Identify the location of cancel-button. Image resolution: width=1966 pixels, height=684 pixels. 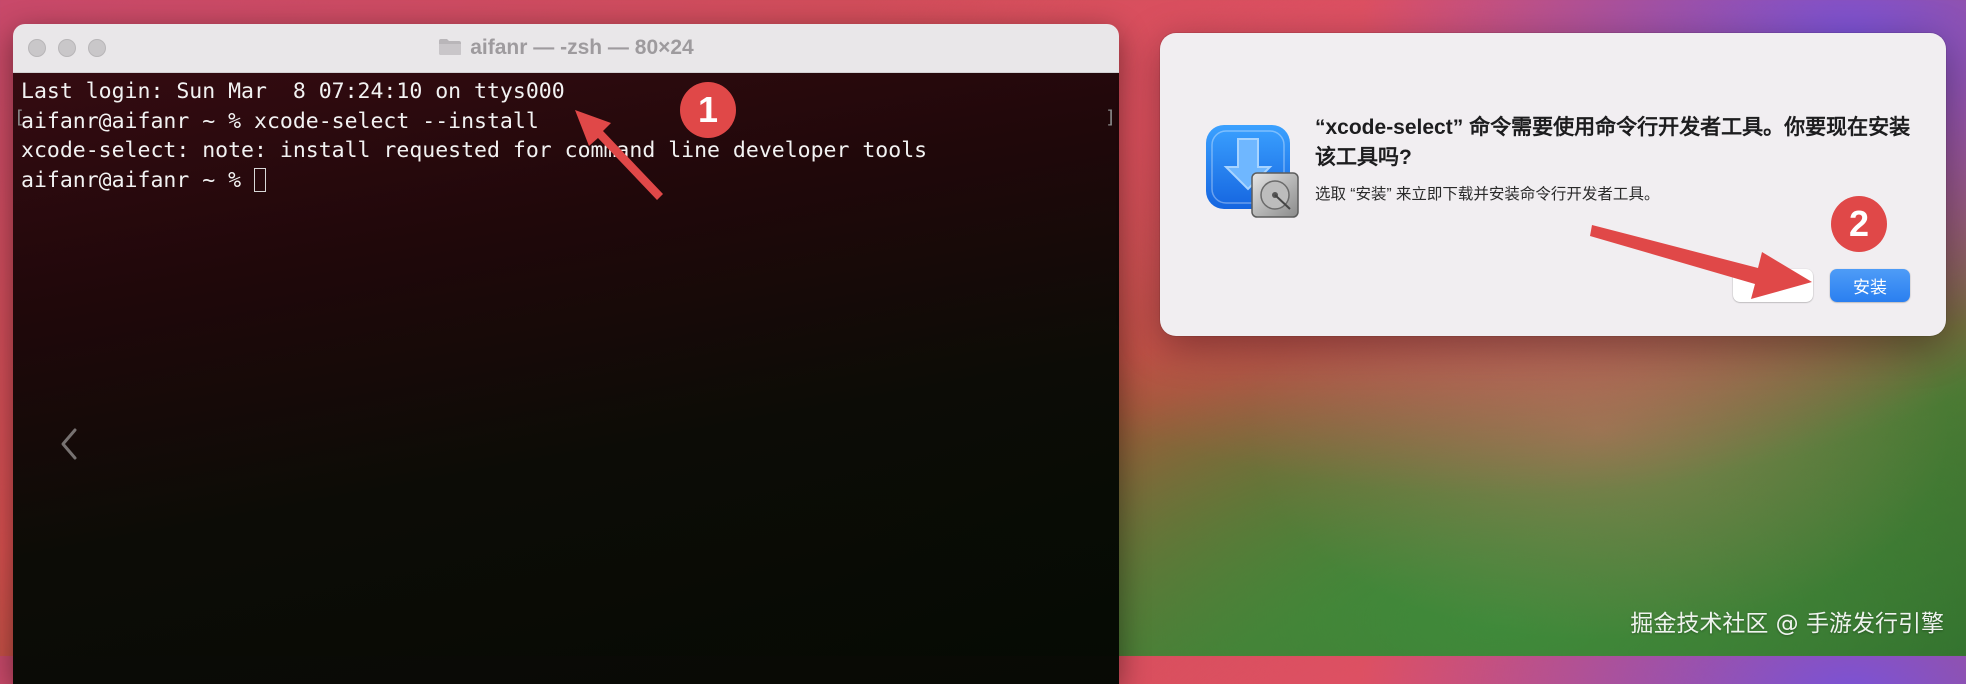
(1773, 285).